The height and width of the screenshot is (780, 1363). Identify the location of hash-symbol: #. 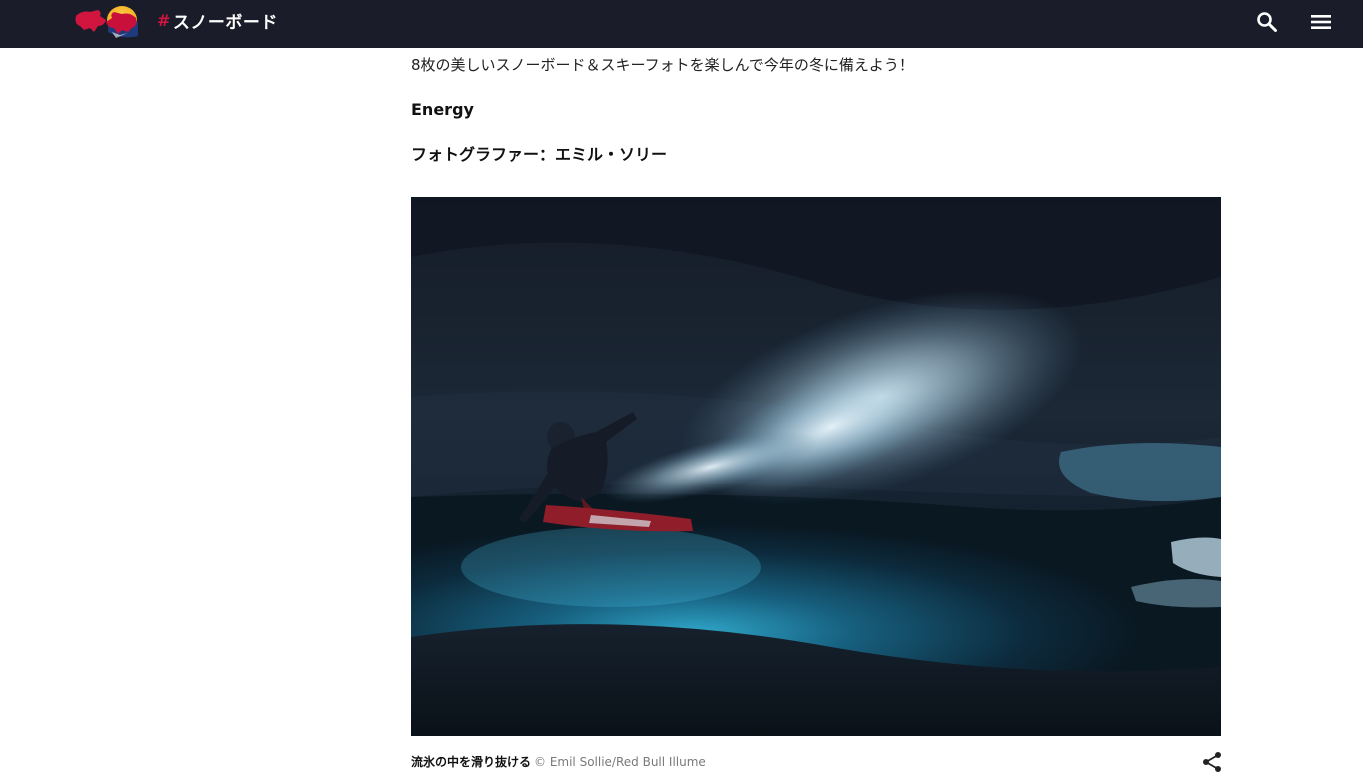
(164, 20).